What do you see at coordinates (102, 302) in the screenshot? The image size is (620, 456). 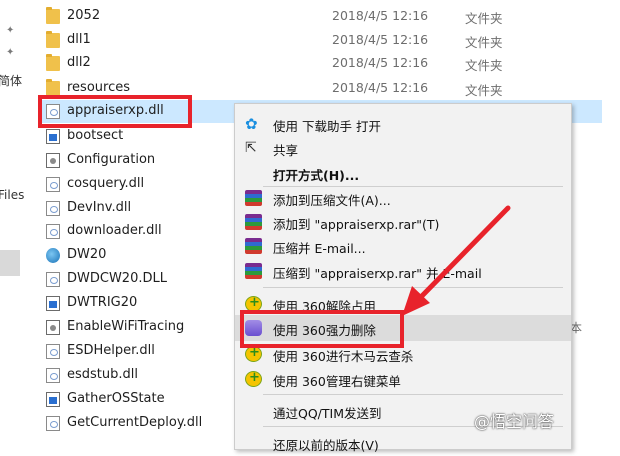 I see `file-name: DWTRIG20` at bounding box center [102, 302].